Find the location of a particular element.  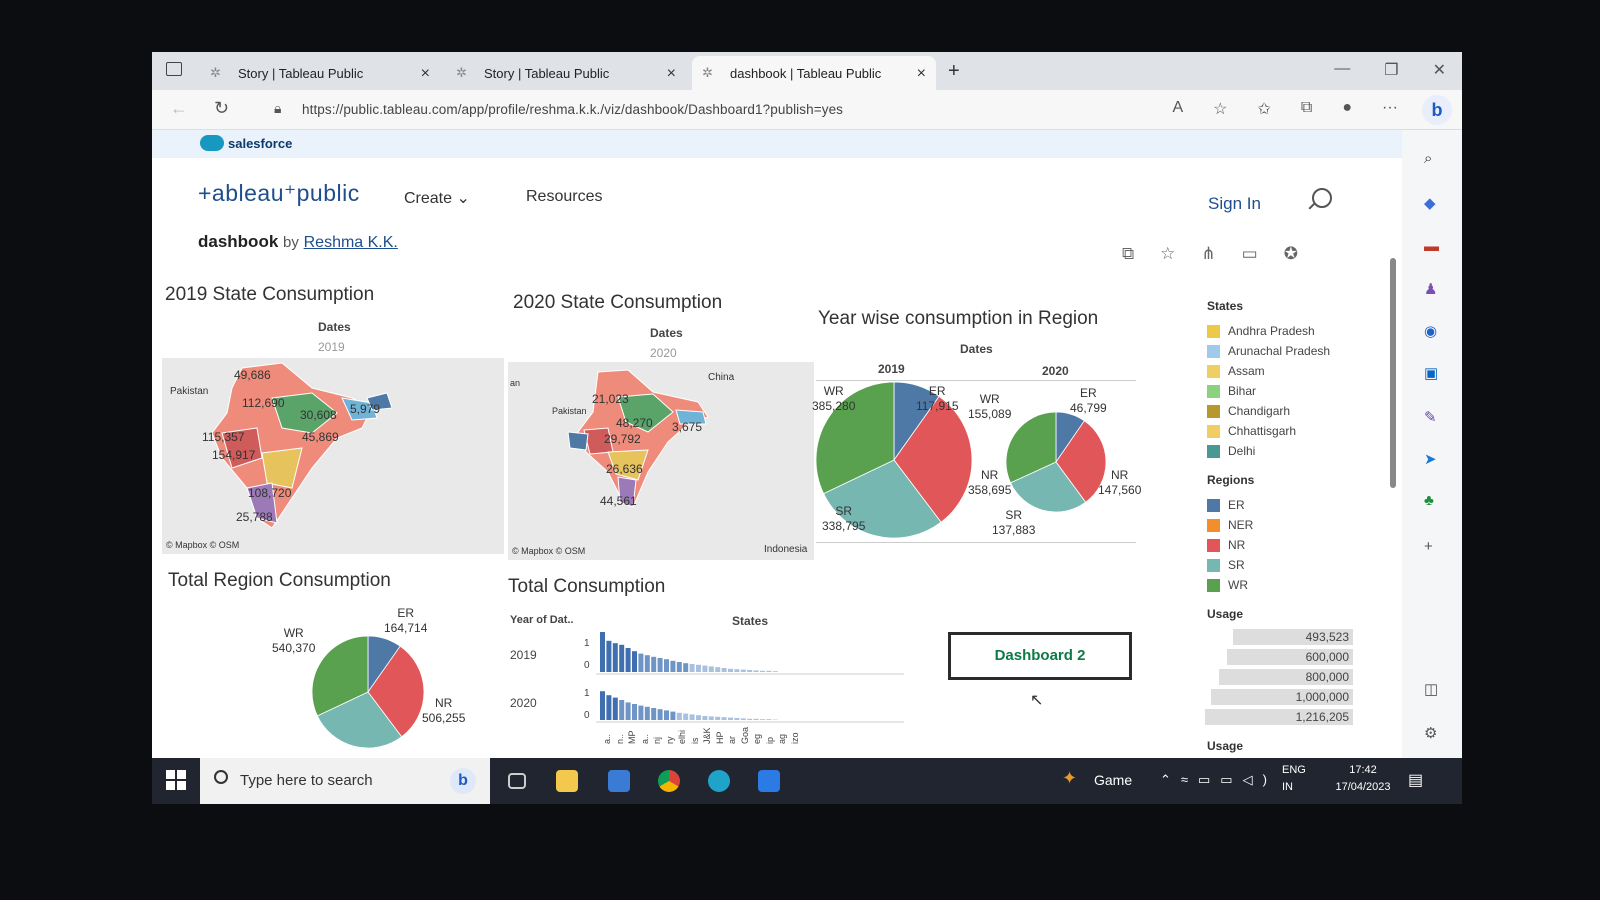

restore-icon: ❐ is located at coordinates (1391, 70).